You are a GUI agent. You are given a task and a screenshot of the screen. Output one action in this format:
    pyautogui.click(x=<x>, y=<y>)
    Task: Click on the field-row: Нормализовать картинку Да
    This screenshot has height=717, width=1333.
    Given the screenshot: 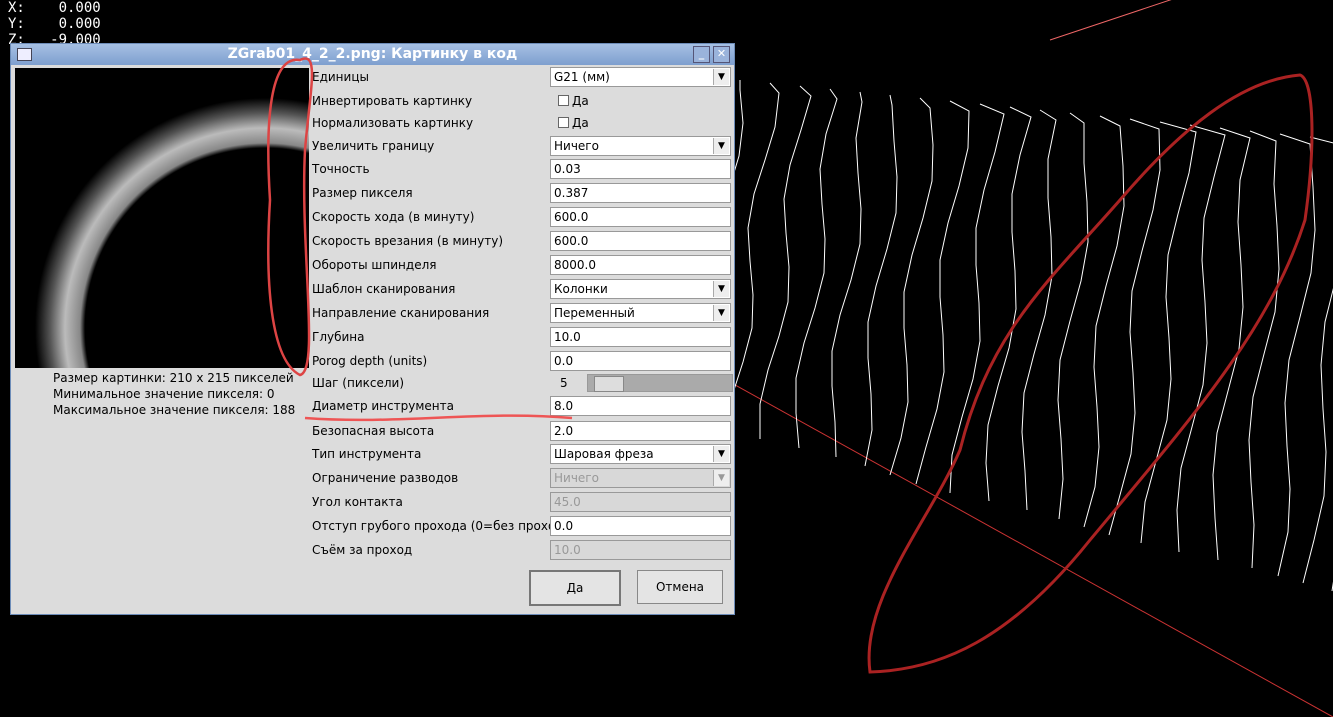 What is the action you would take?
    pyautogui.click(x=522, y=124)
    